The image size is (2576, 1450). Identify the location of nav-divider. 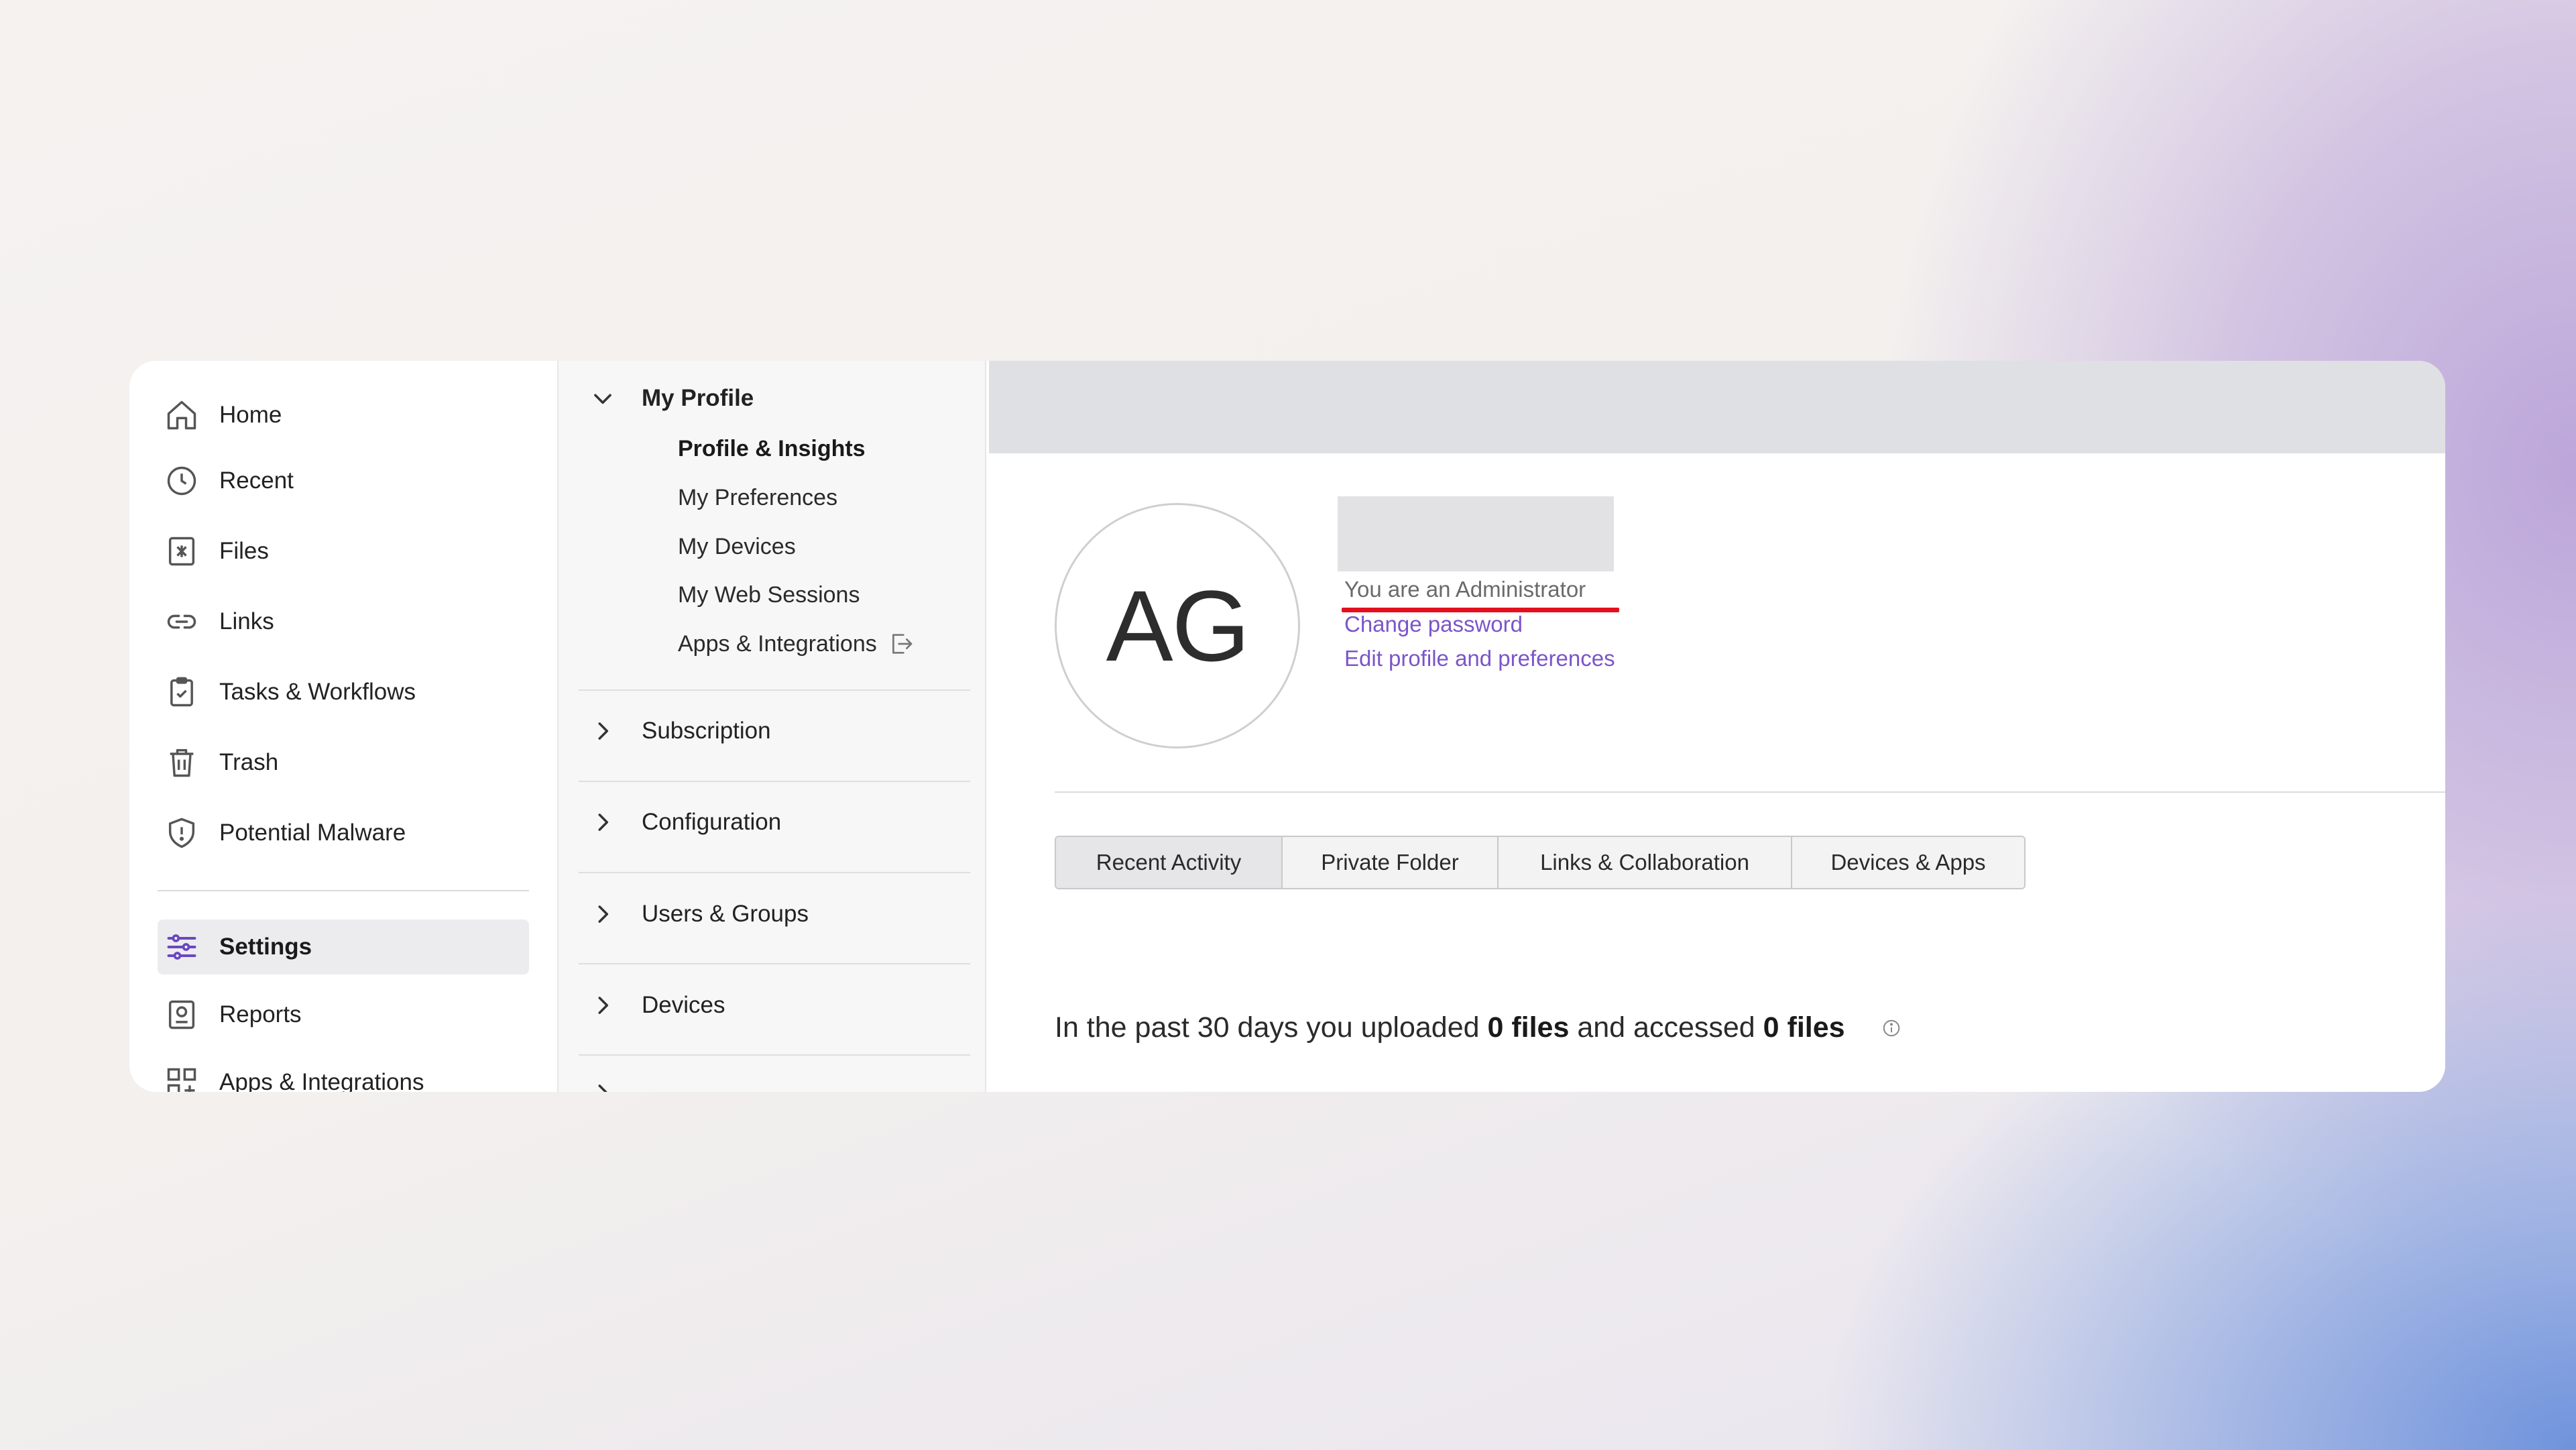
(343, 890).